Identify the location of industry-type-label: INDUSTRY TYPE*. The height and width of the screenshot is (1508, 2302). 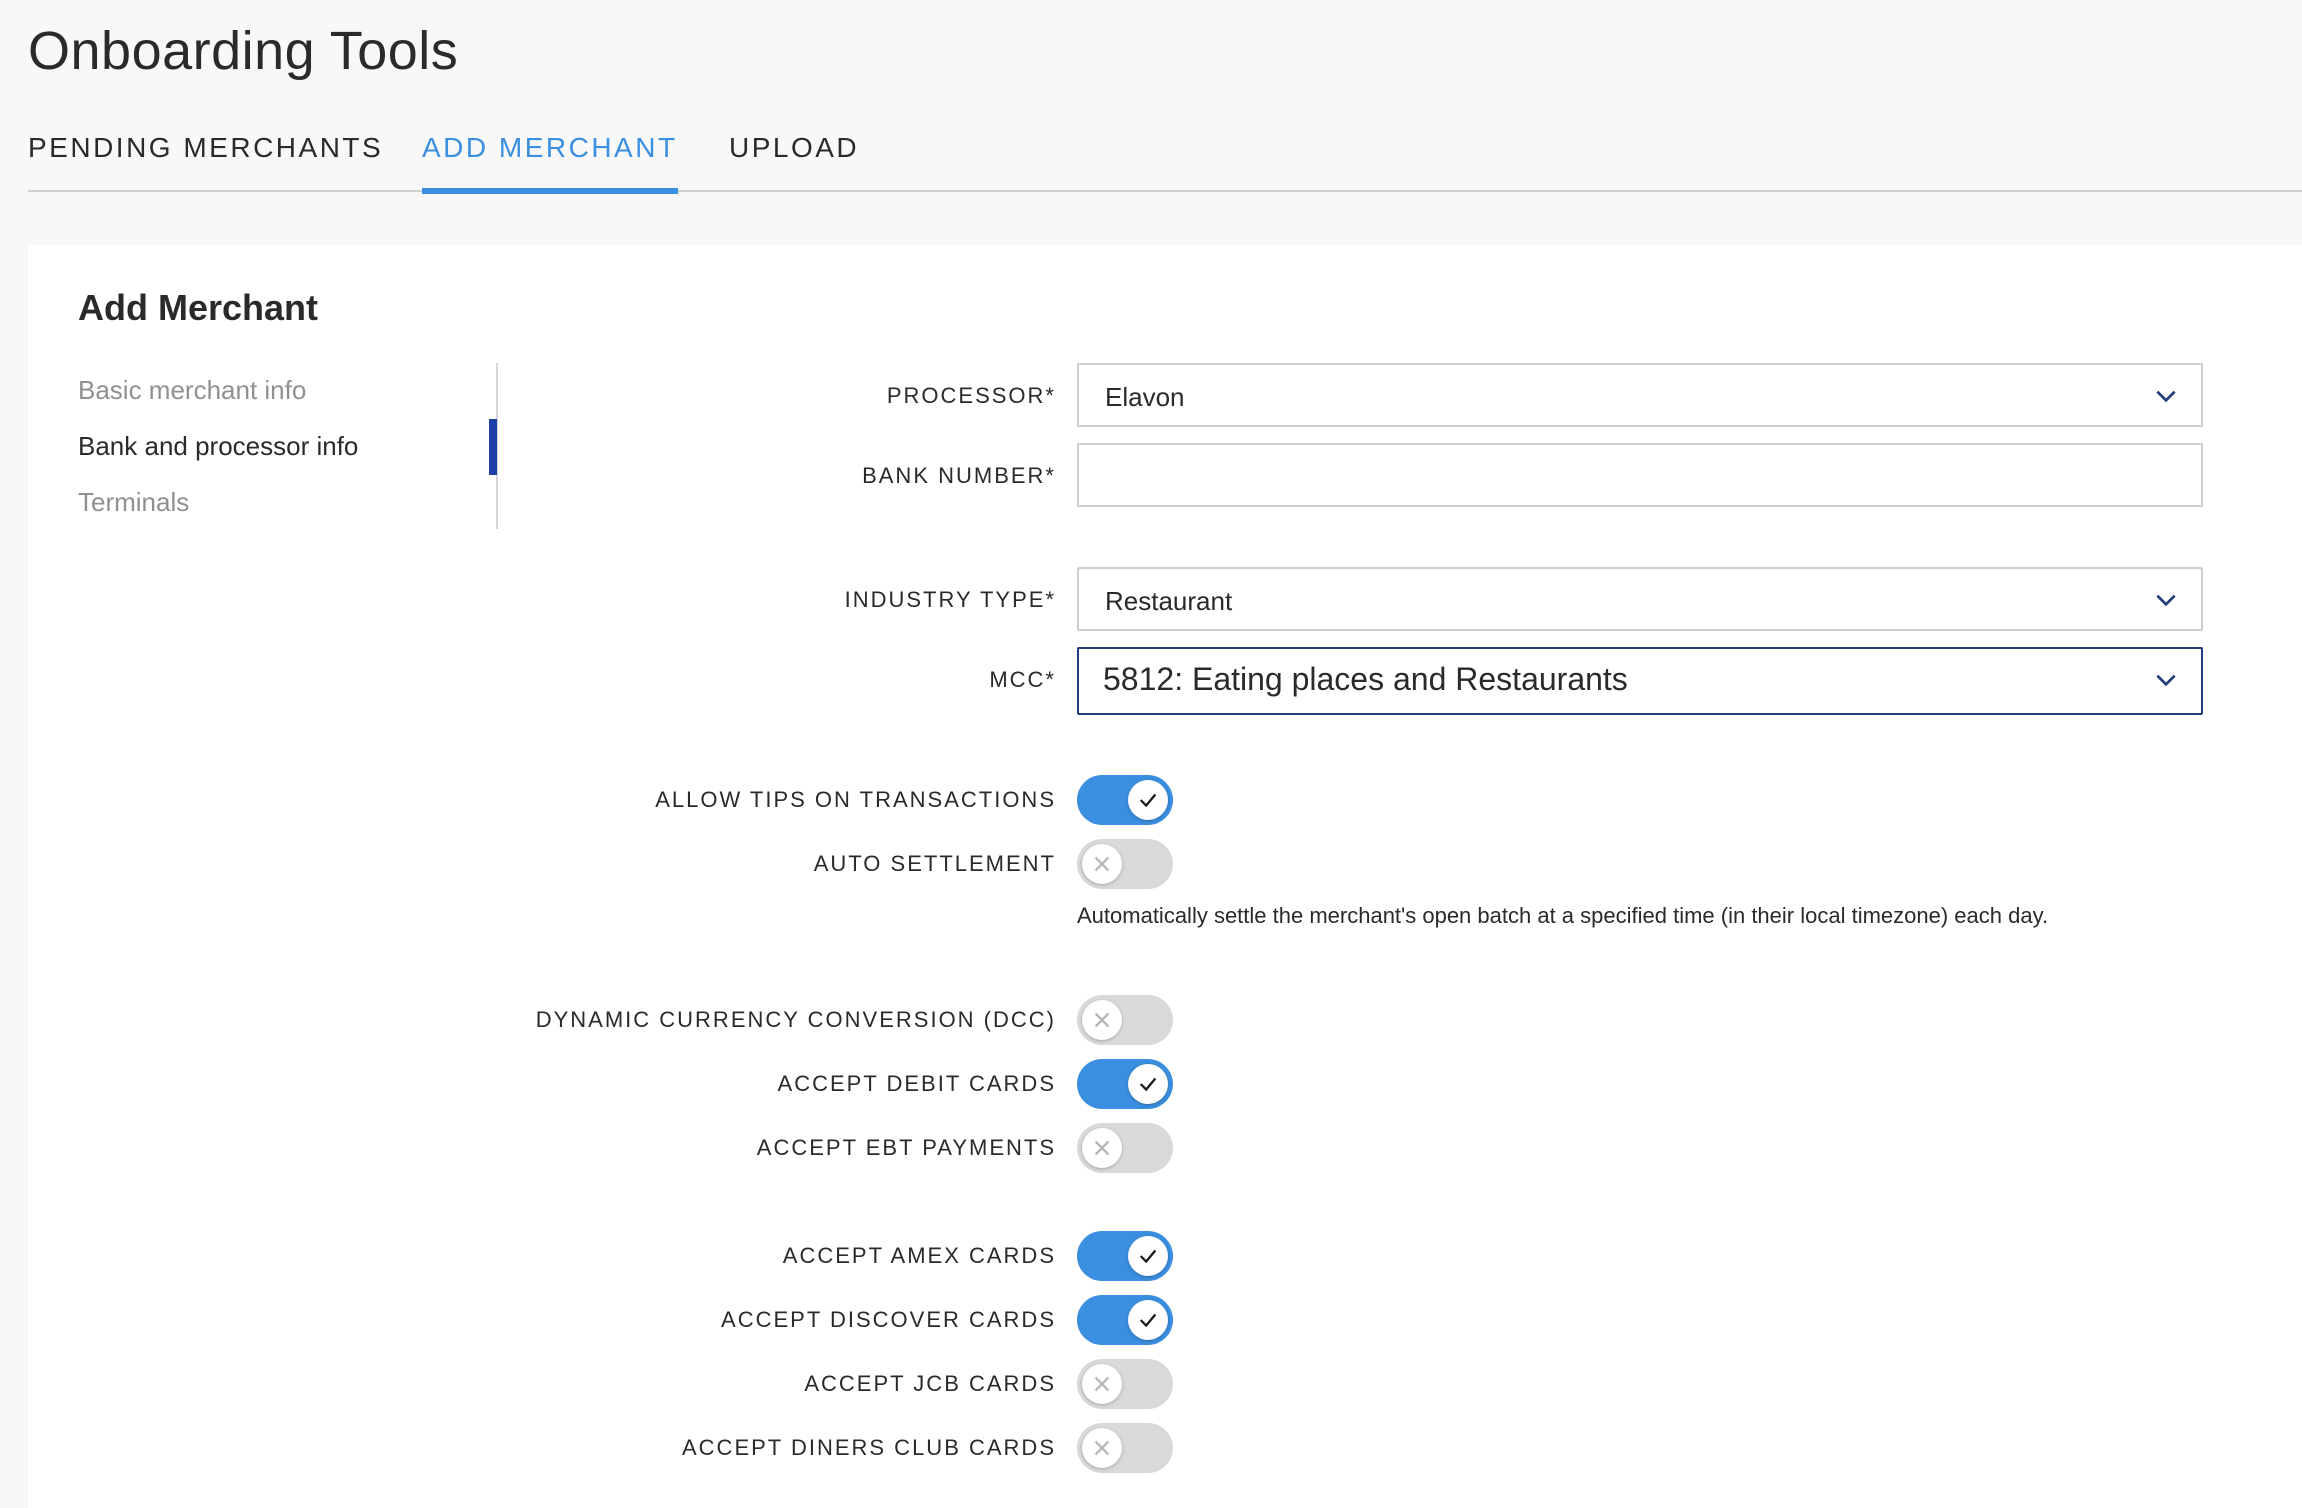
(950, 599).